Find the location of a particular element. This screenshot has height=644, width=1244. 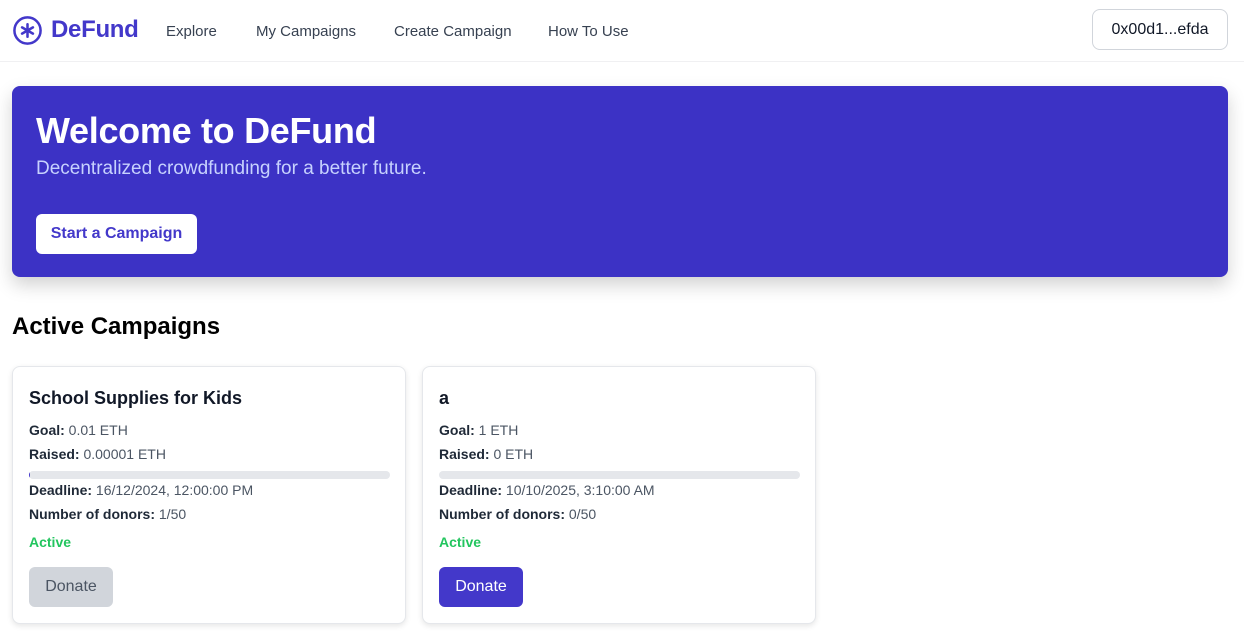

nav-link-explore: Explore is located at coordinates (191, 31).